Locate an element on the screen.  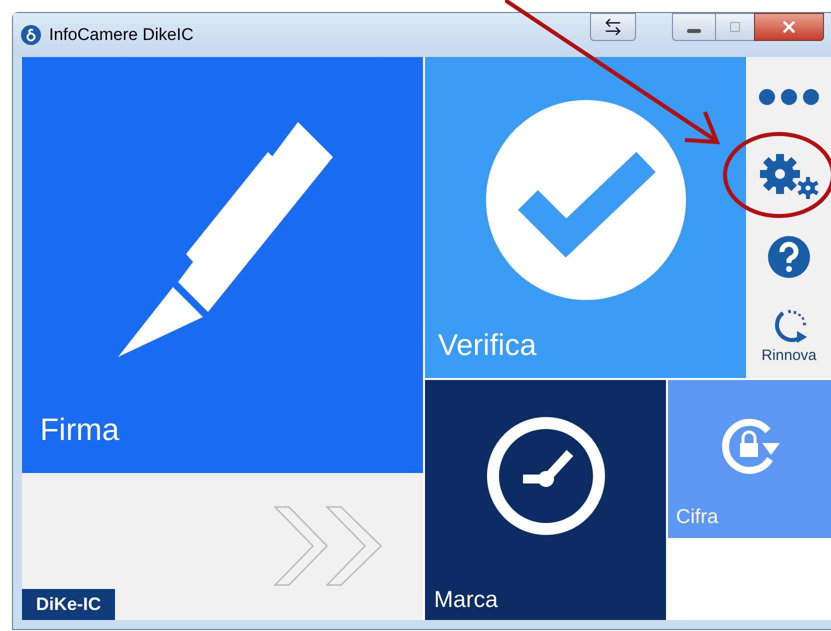
maximize-icon is located at coordinates (735, 27).